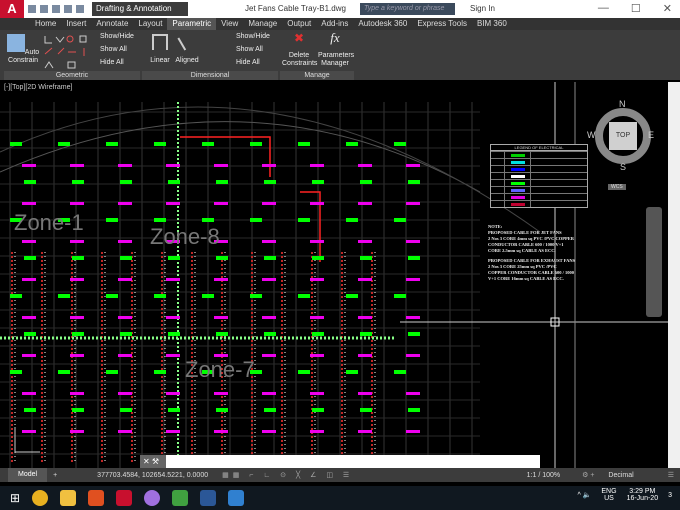  What do you see at coordinates (187, 48) in the screenshot?
I see `aligned-dimension-button: Aligned` at bounding box center [187, 48].